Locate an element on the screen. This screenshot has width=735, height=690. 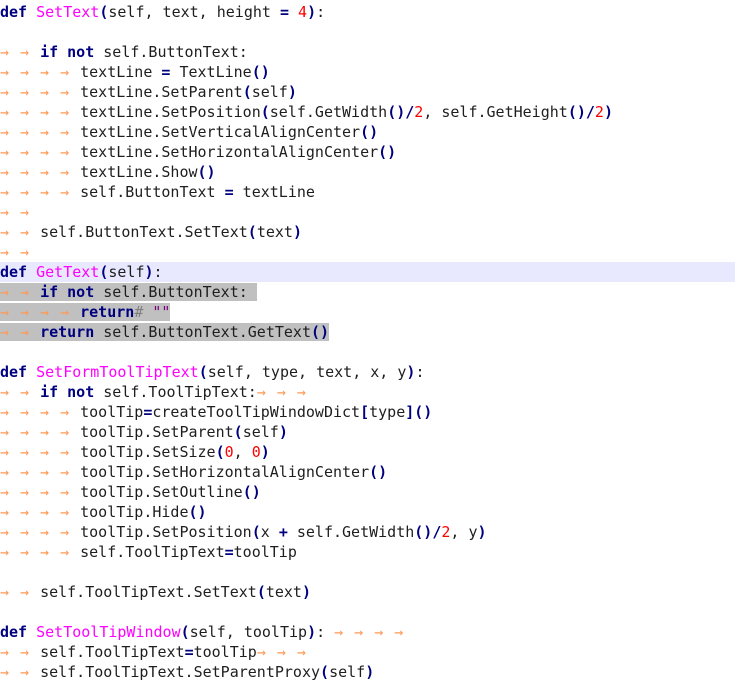
code-line: →→→→textLine.Show() is located at coordinates (367, 172).